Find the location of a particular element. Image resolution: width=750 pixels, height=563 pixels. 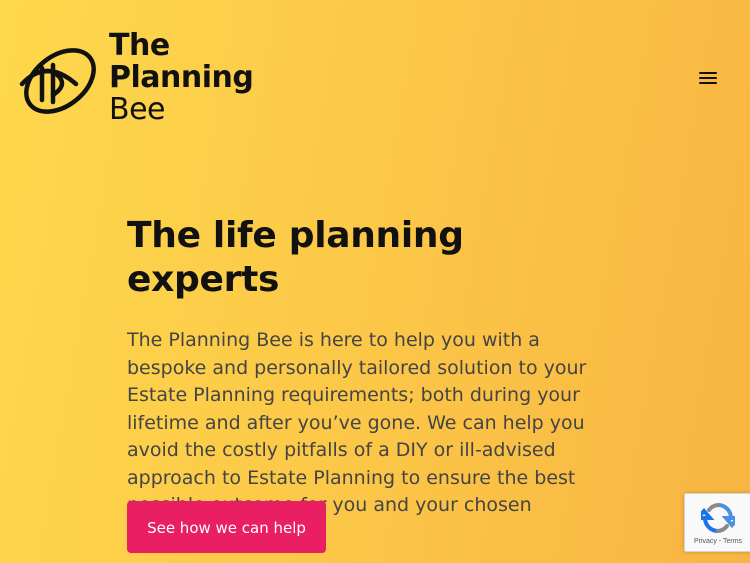

logo-line-planning: Planning is located at coordinates (181, 77).